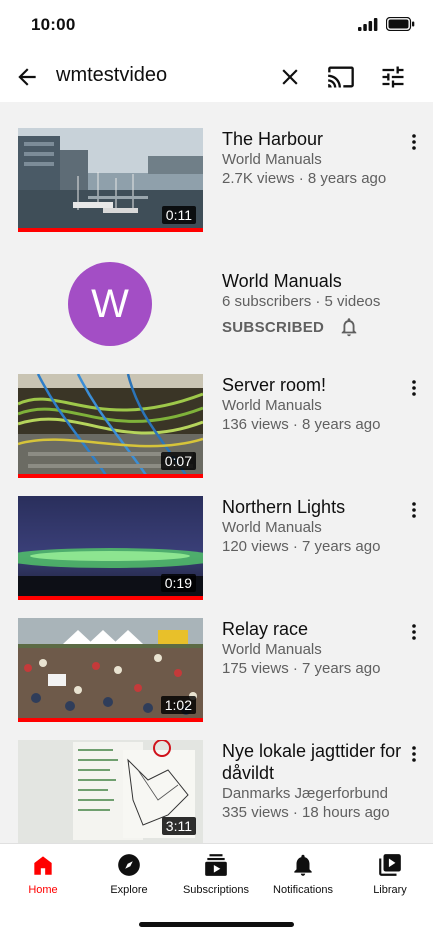  I want to click on nav-explore: Explore, so click(129, 874).